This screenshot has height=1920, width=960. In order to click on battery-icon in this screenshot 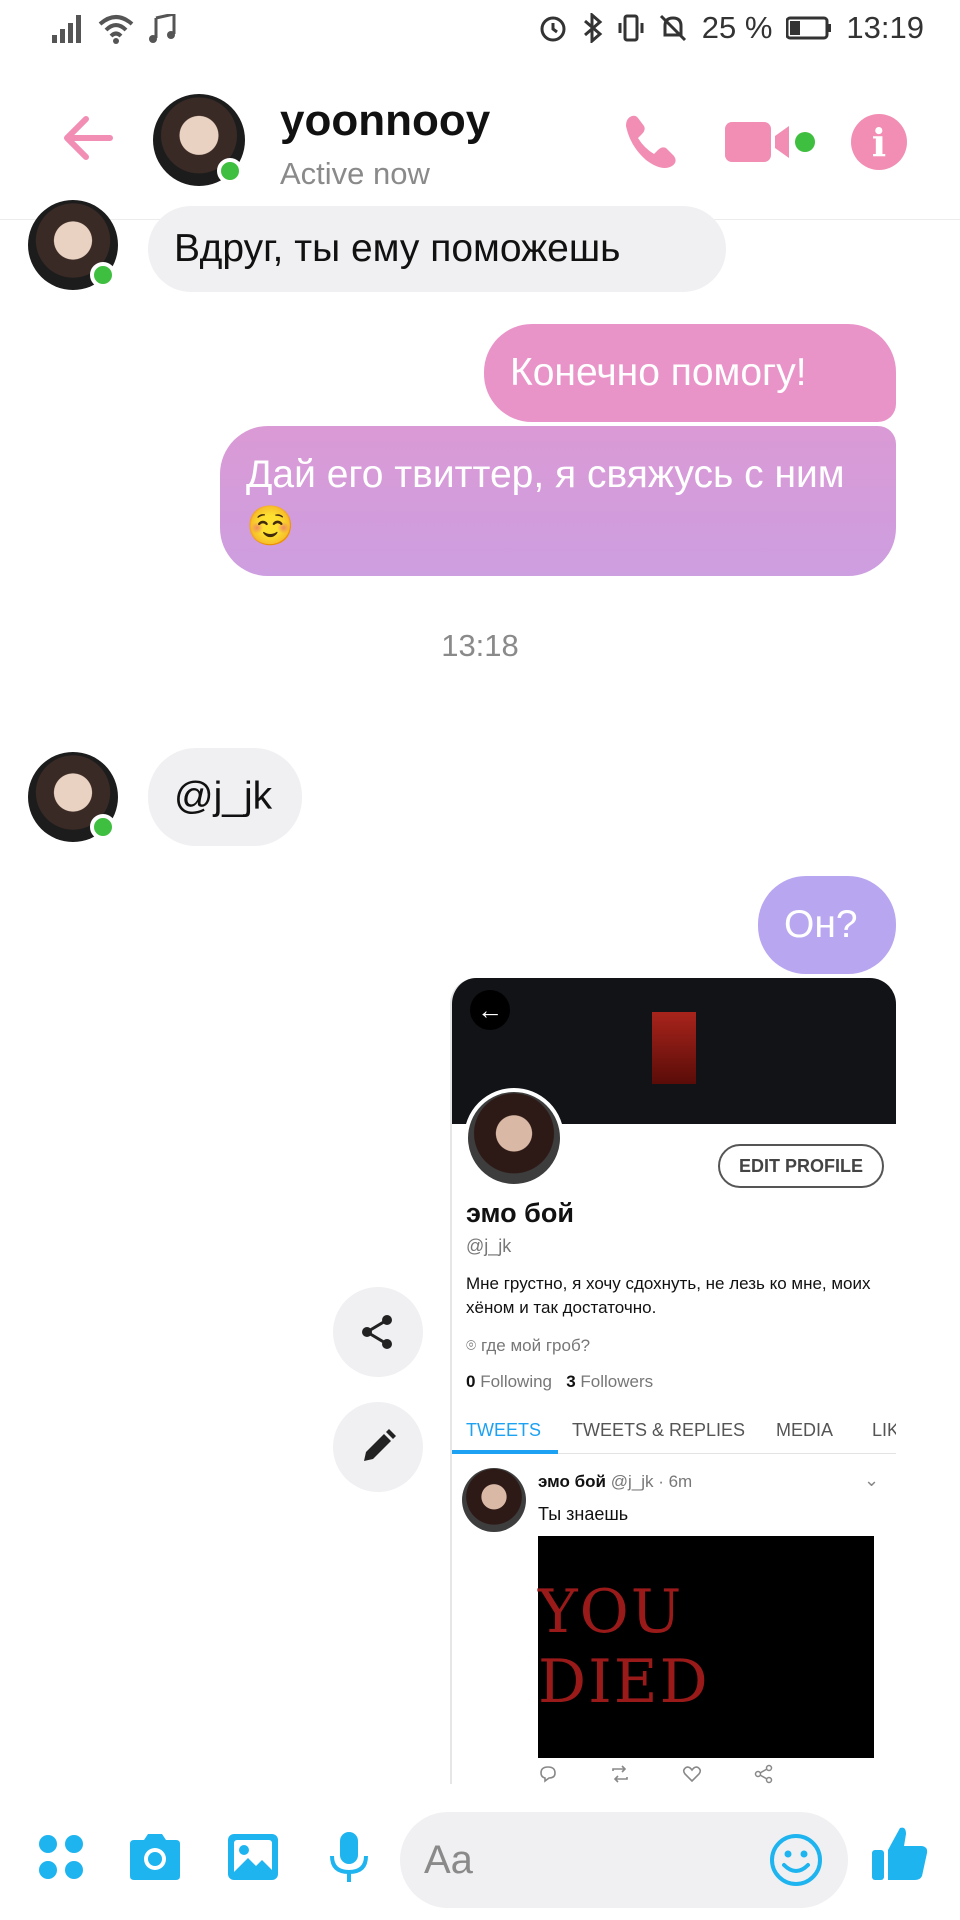, I will do `click(809, 28)`.